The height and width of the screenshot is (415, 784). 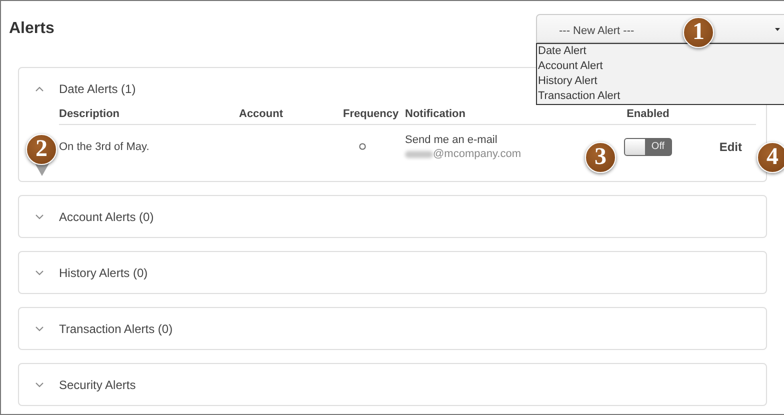 What do you see at coordinates (104, 147) in the screenshot?
I see `table-cell-text: On the 3rd of May.` at bounding box center [104, 147].